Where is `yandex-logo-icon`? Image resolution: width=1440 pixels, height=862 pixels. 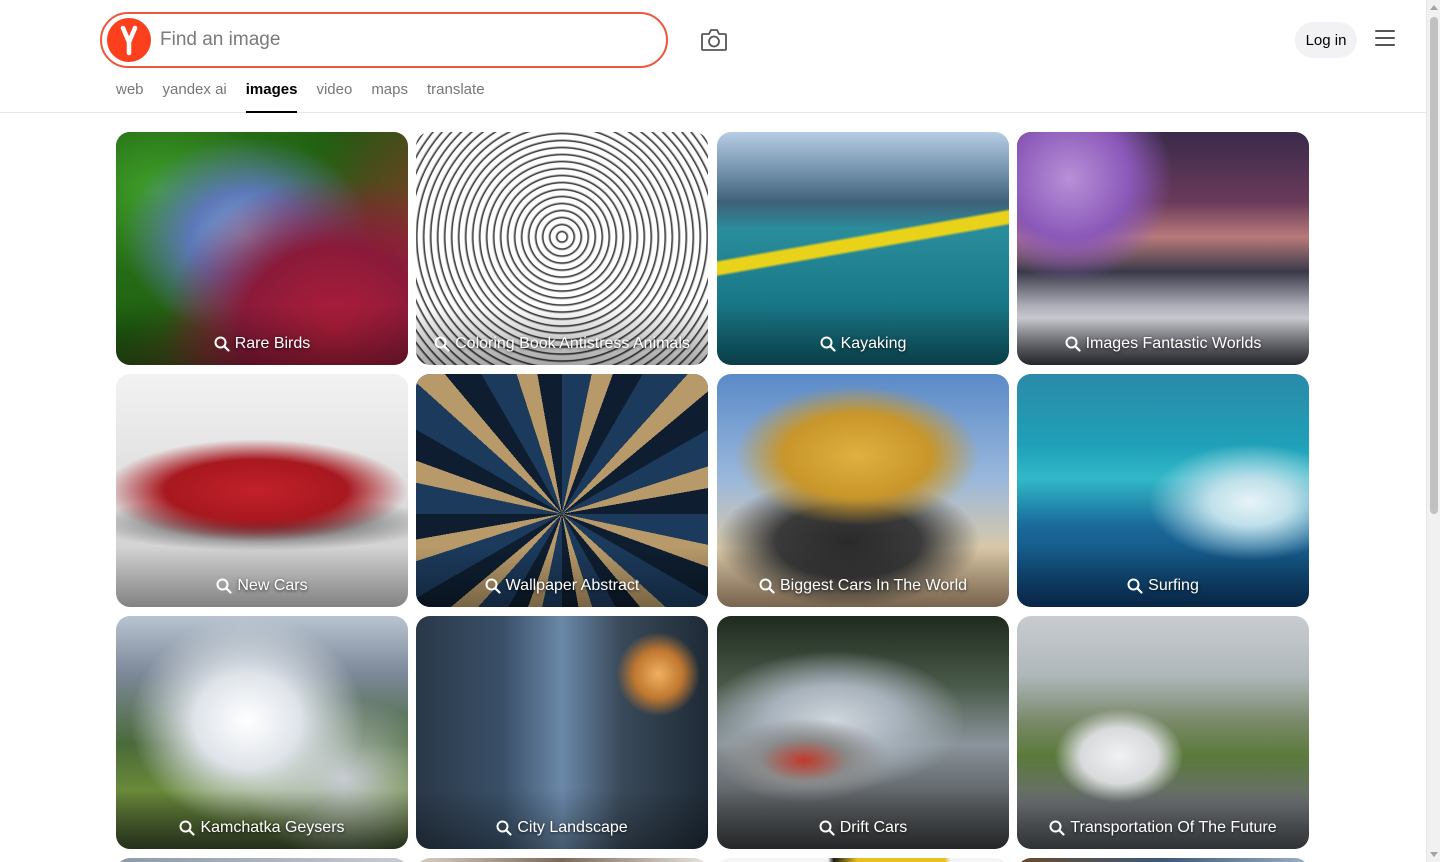 yandex-logo-icon is located at coordinates (129, 40).